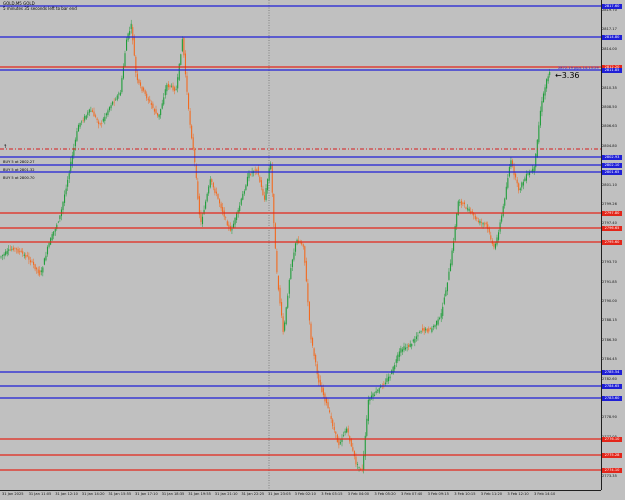 Image resolution: width=625 pixels, height=500 pixels. What do you see at coordinates (19, 170) in the screenshot?
I see `order-label: BUY 5 at 2801.32` at bounding box center [19, 170].